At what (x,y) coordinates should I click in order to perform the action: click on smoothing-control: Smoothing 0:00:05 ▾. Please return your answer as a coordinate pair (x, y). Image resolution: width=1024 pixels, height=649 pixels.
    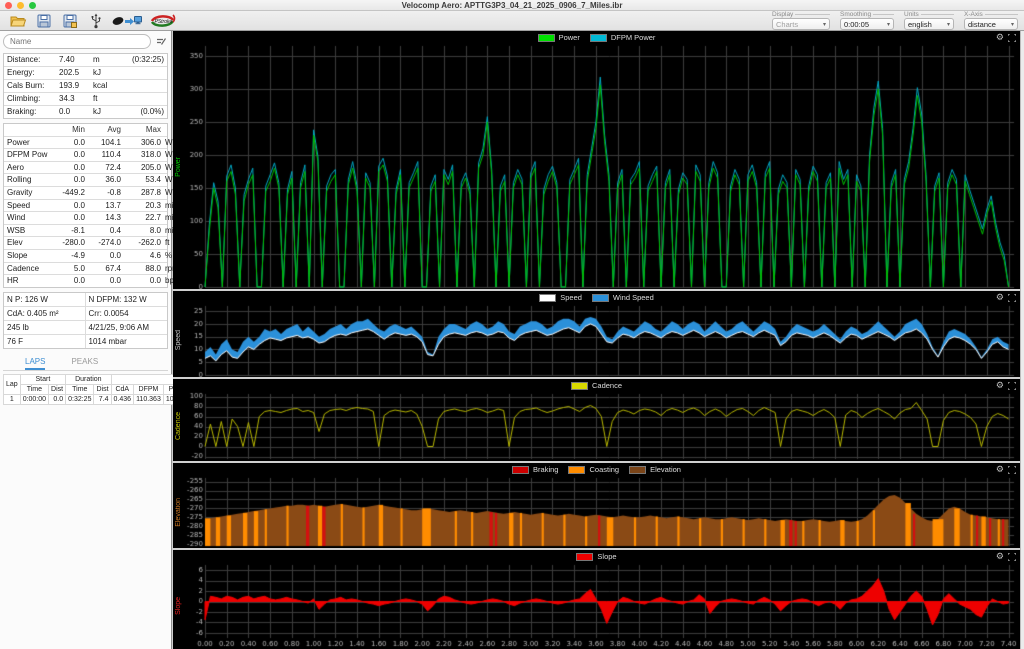
    Looking at the image, I should click on (867, 20).